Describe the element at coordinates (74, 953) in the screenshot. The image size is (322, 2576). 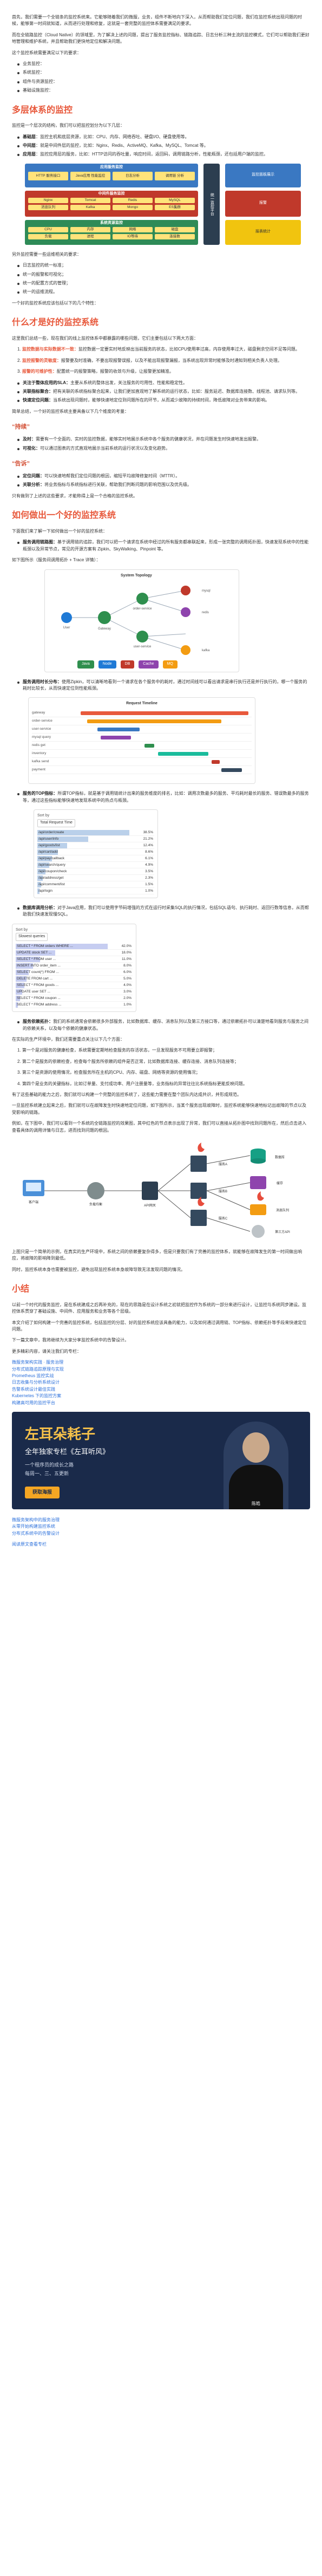
I see `table-row: UPDATE stock SET ... 18.0%` at that location.